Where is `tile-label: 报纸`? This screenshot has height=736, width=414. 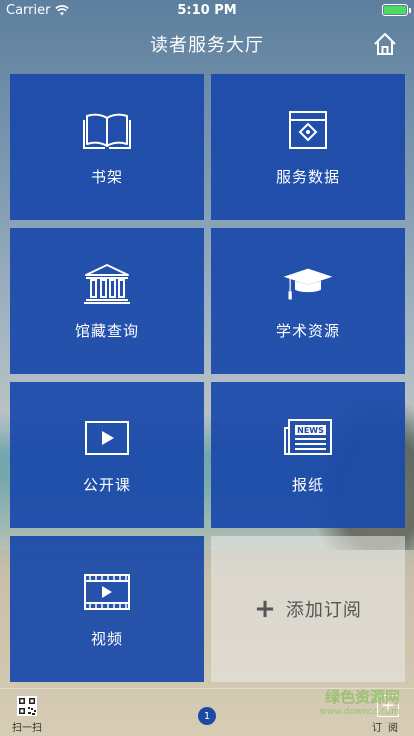 tile-label: 报纸 is located at coordinates (307, 484).